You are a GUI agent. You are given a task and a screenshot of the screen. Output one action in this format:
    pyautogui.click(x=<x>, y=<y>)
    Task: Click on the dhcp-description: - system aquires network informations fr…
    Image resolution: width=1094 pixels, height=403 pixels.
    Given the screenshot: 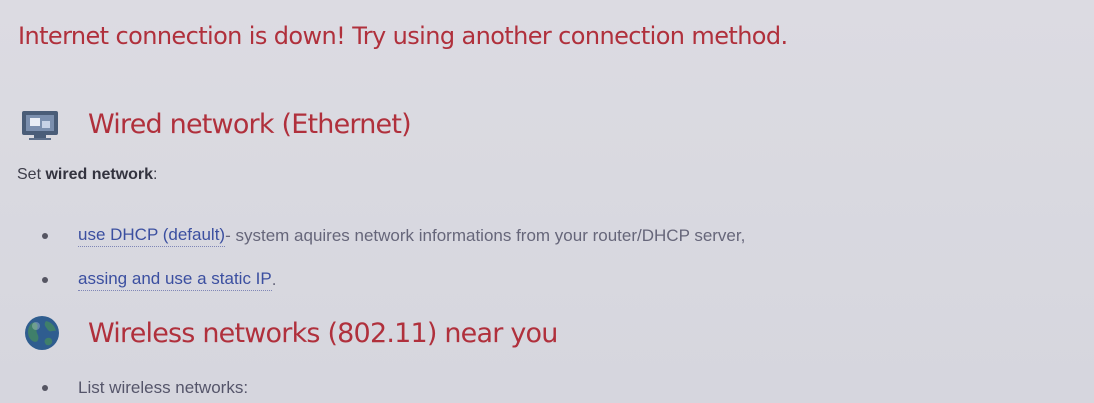 What is the action you would take?
    pyautogui.click(x=485, y=235)
    